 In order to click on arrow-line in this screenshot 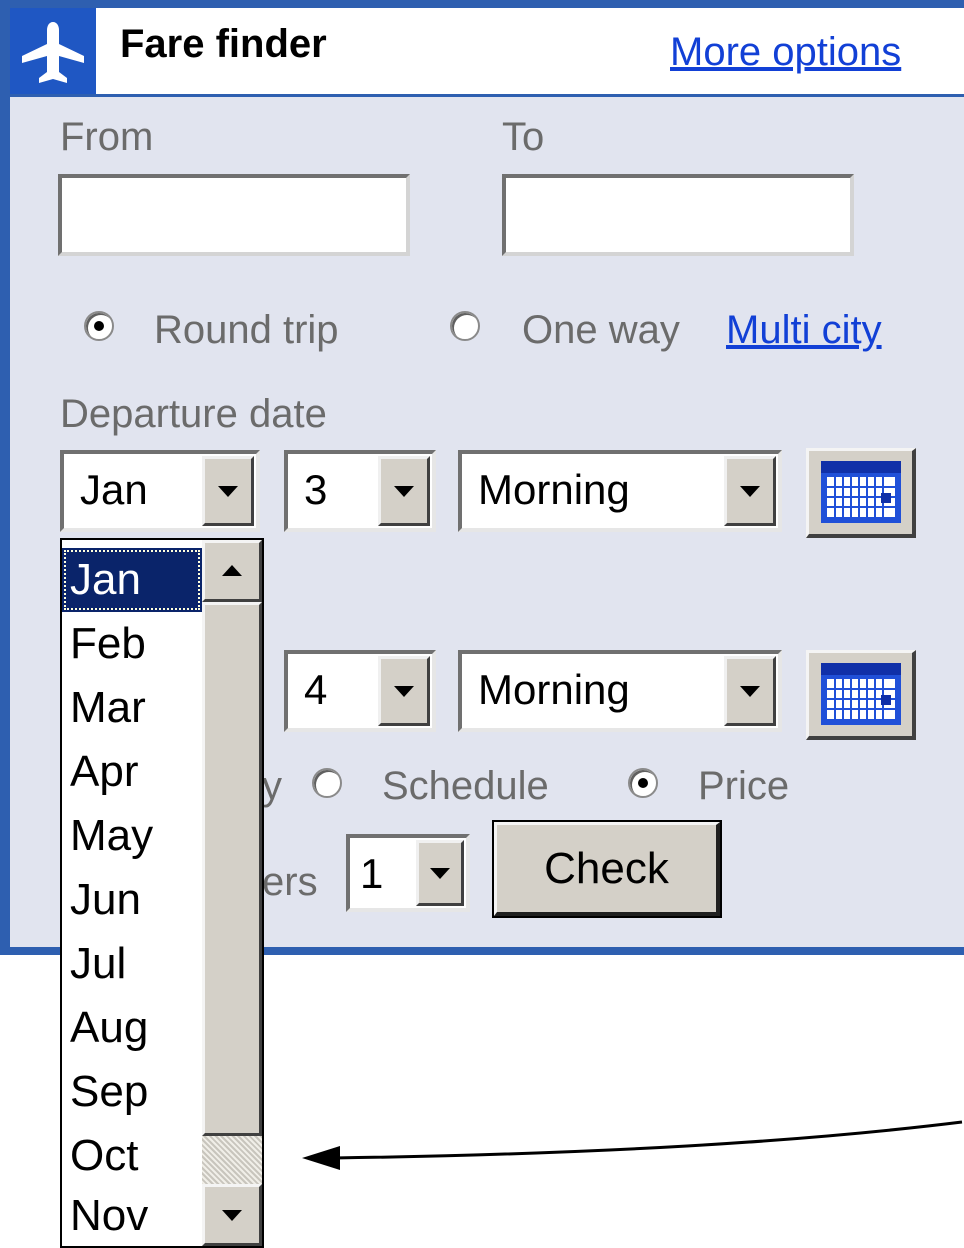, I will do `click(648, 1140)`.